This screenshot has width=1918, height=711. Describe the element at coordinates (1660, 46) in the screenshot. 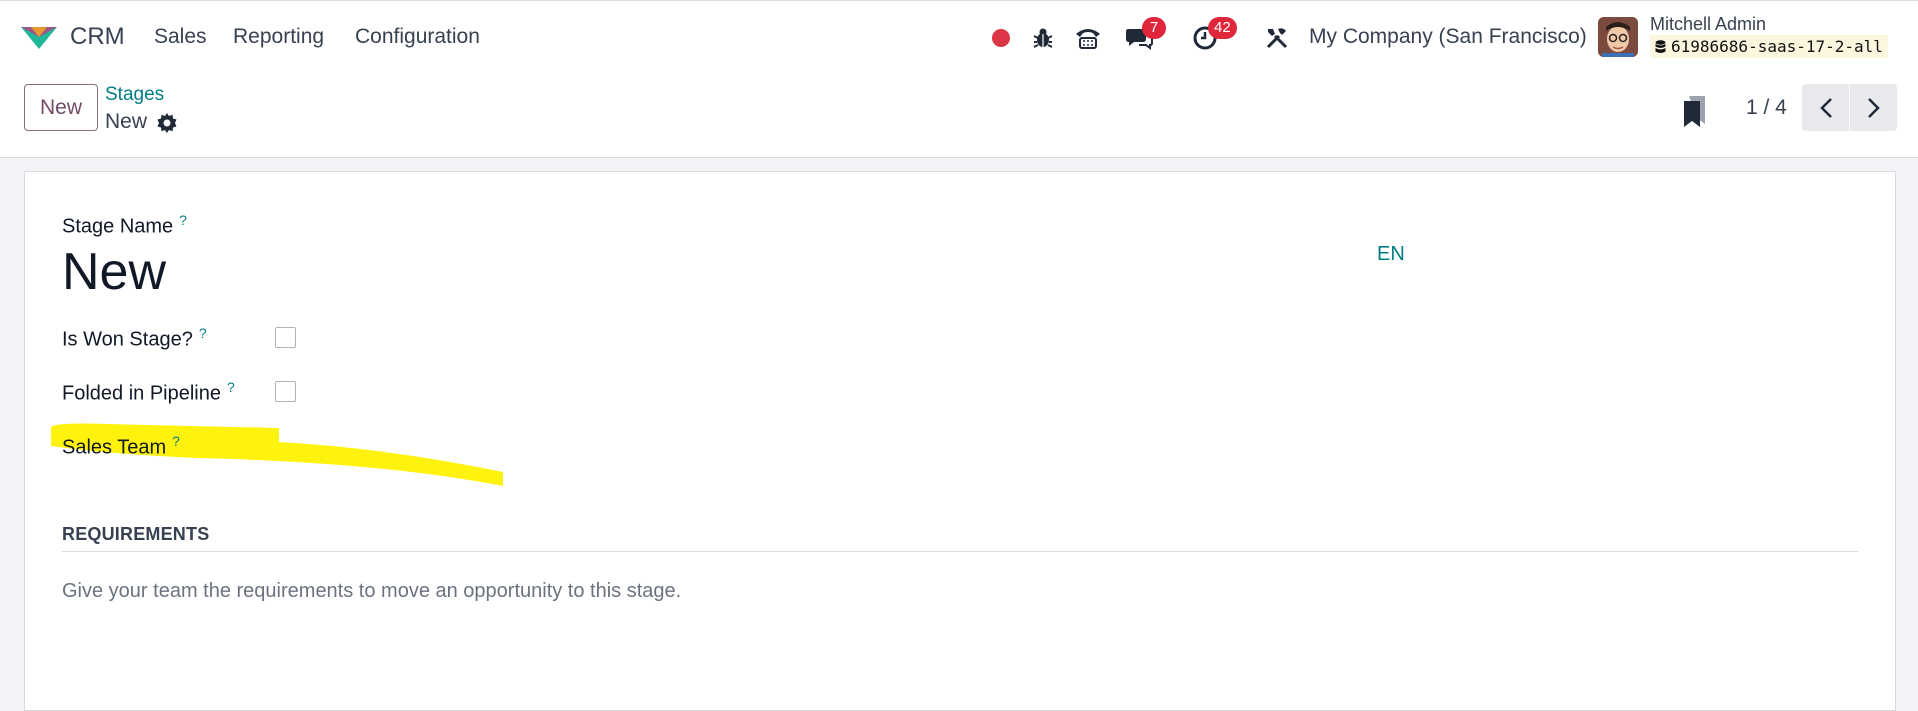

I see `database-icon` at that location.